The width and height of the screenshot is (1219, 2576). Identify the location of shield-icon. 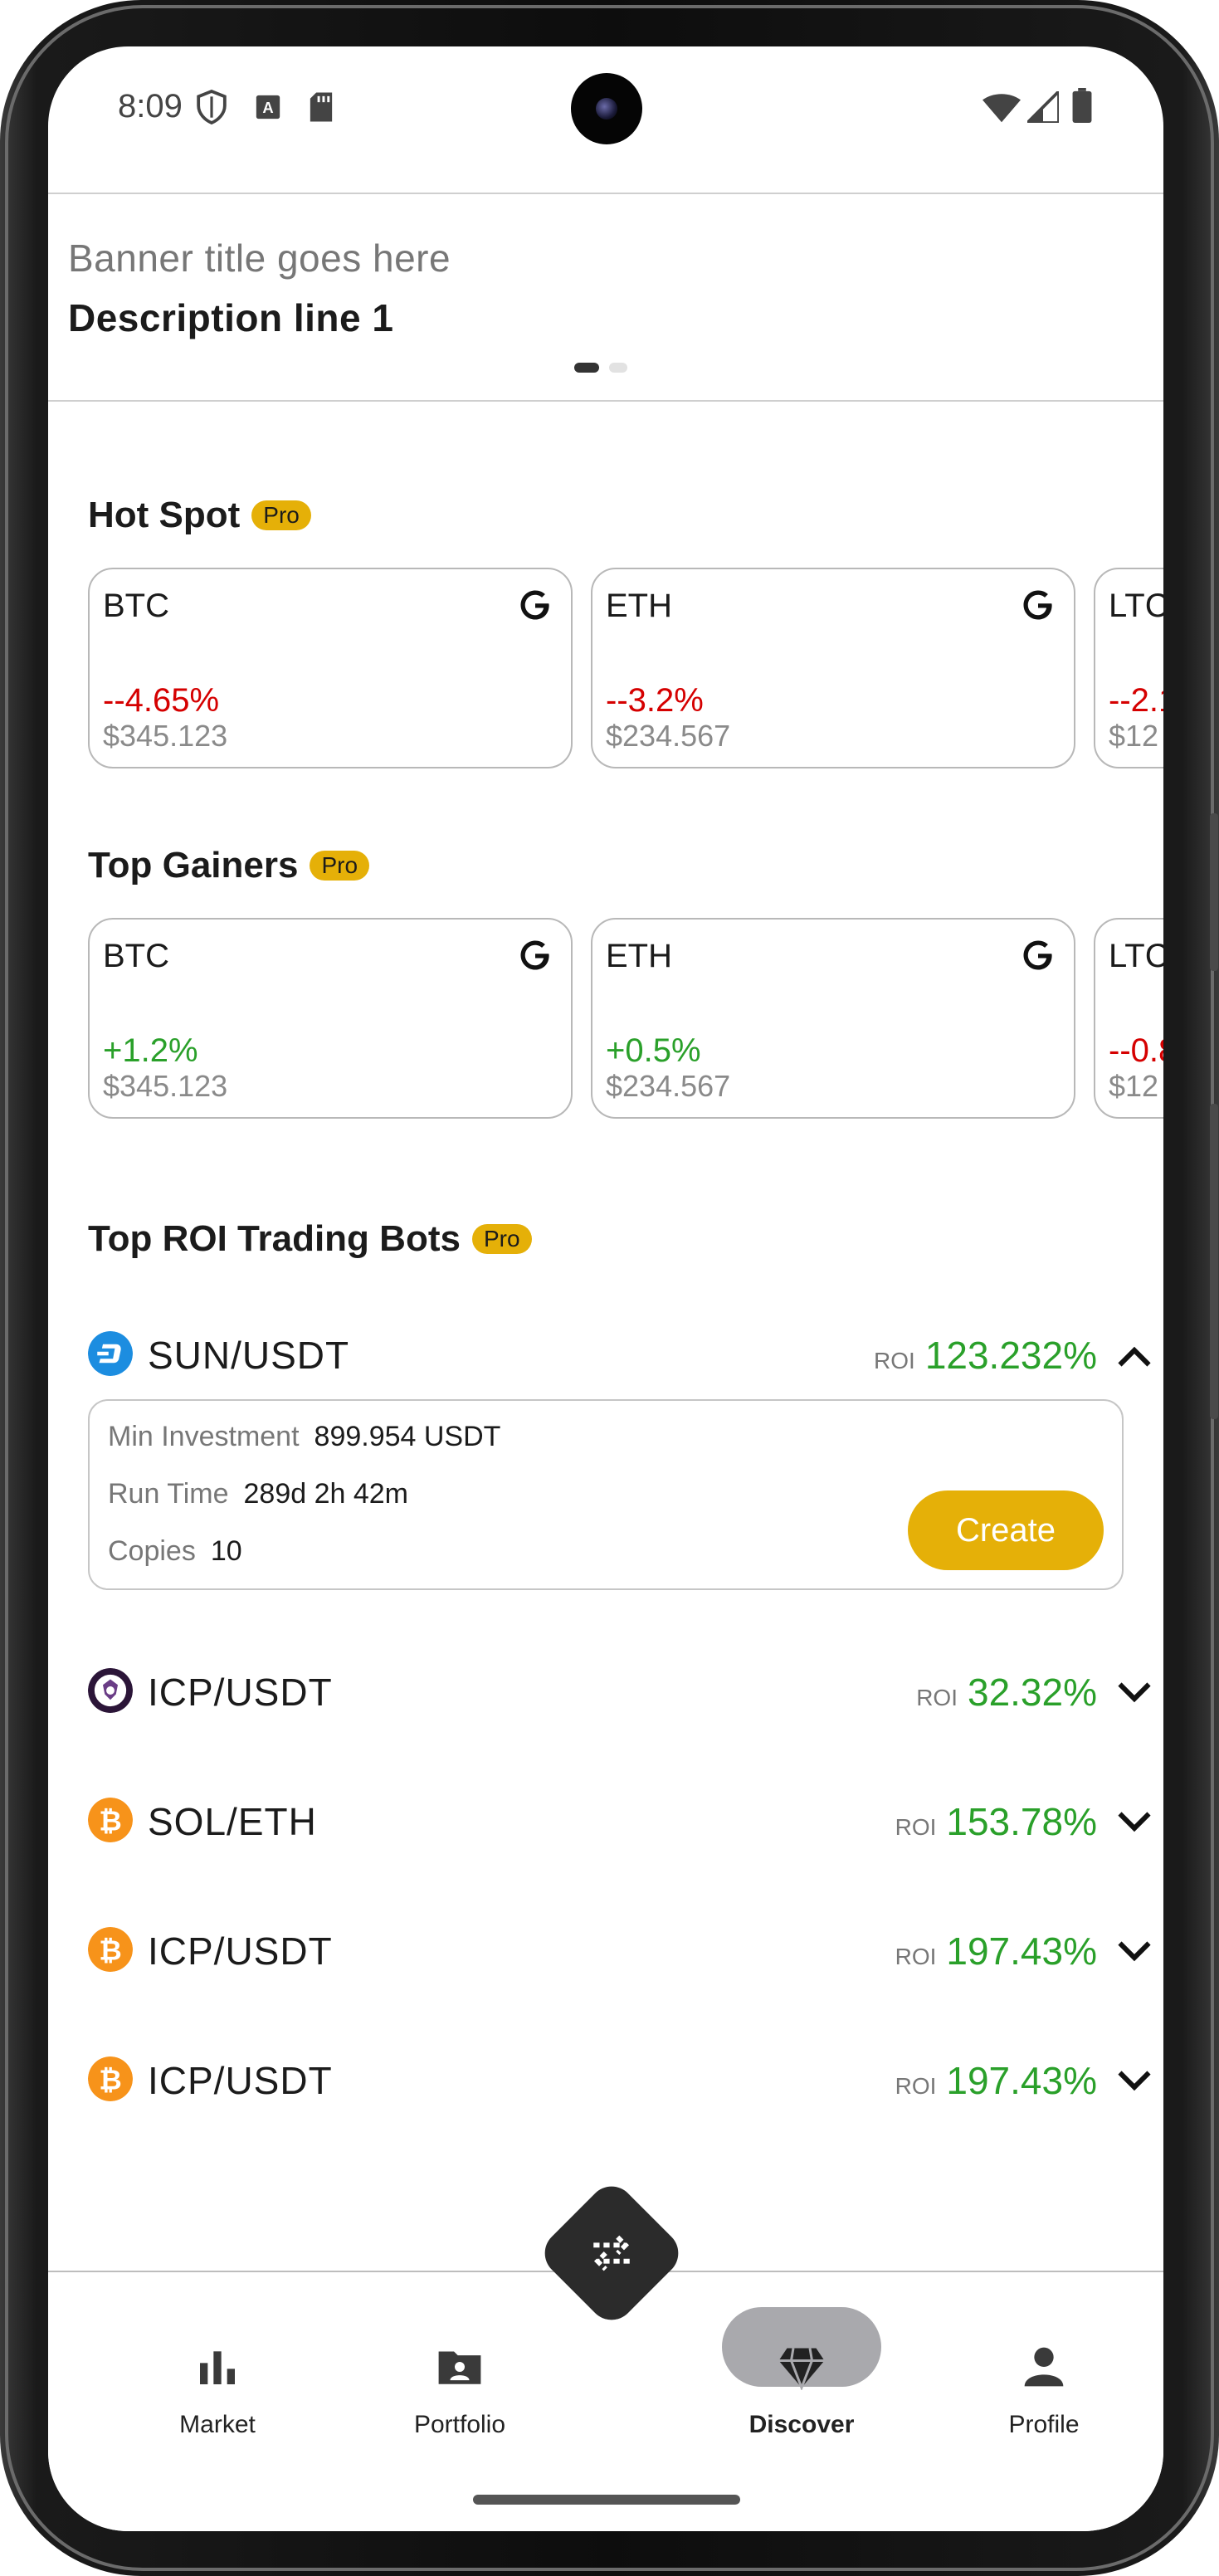
(212, 107).